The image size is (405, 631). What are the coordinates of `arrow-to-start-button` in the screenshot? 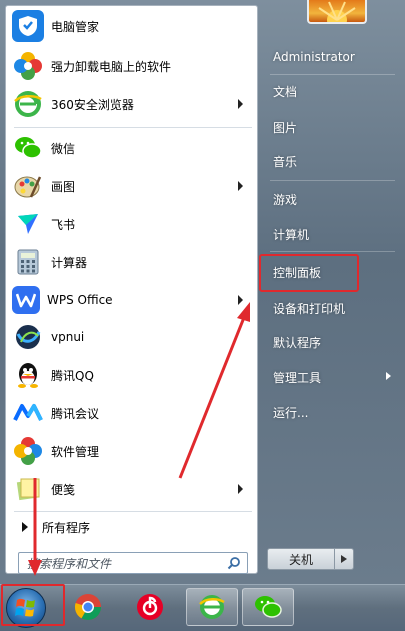 It's located at (35, 527).